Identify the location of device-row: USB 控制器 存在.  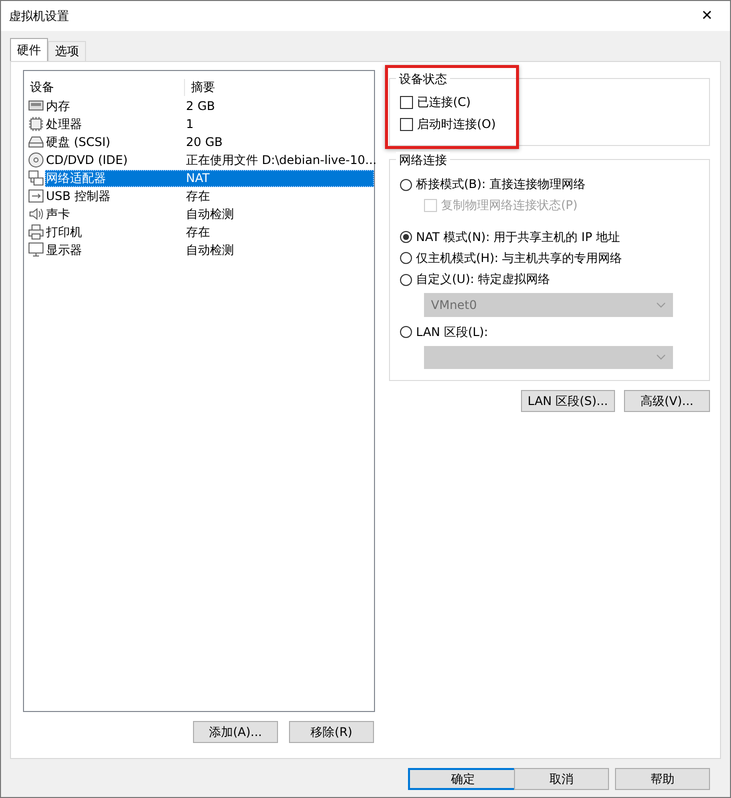
(209, 196).